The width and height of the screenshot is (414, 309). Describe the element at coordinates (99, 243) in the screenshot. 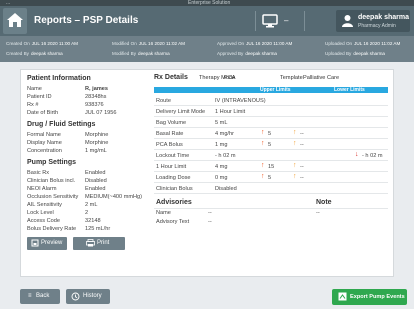

I see `print-button: Print` at that location.